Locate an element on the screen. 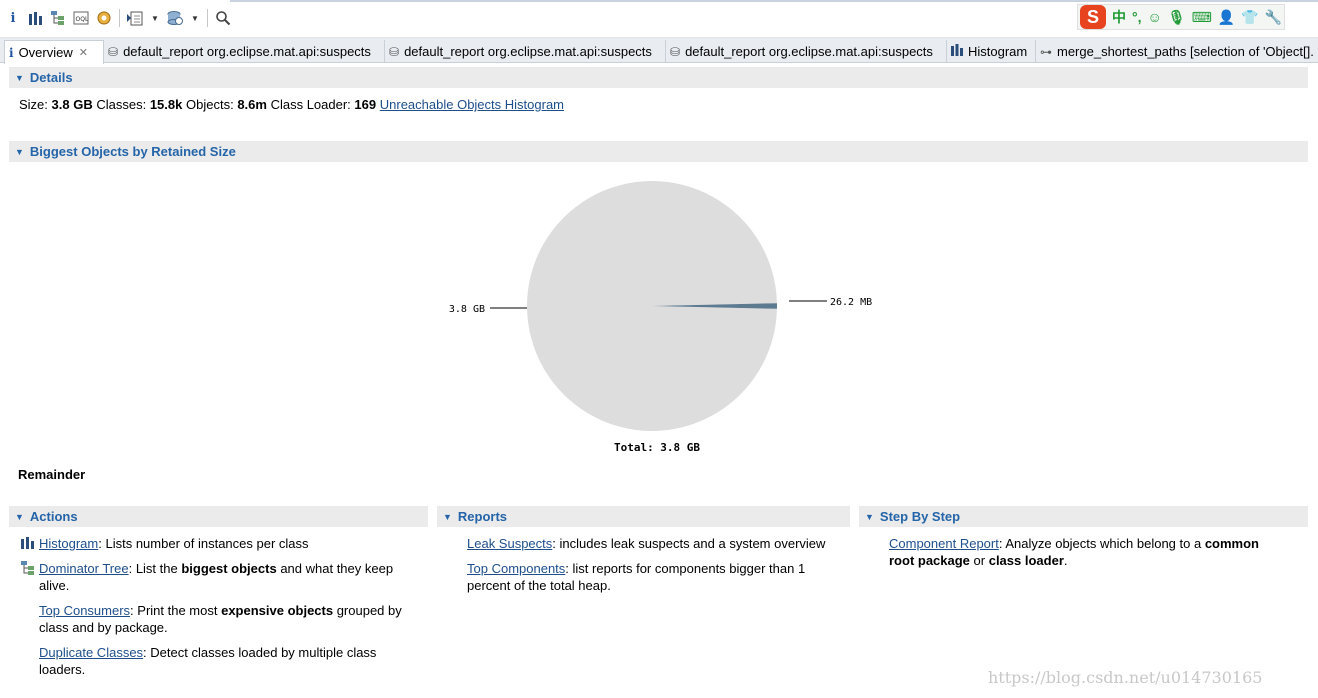  objects-label: Objects: is located at coordinates (210, 104).